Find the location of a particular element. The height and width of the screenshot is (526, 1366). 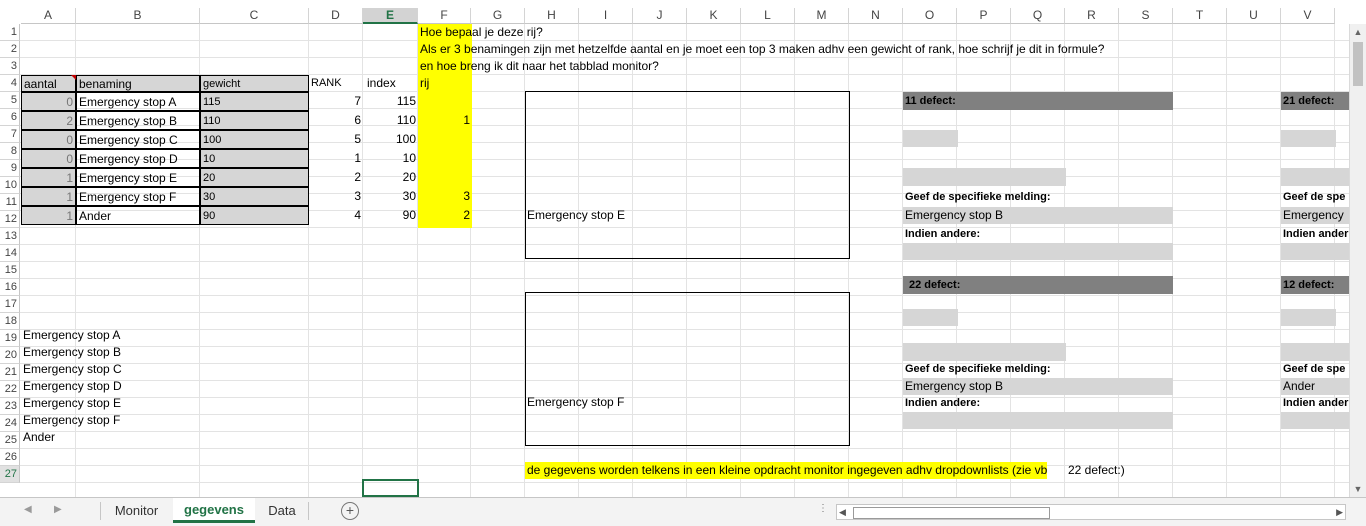

panel-22-andere-input is located at coordinates (1038, 420).